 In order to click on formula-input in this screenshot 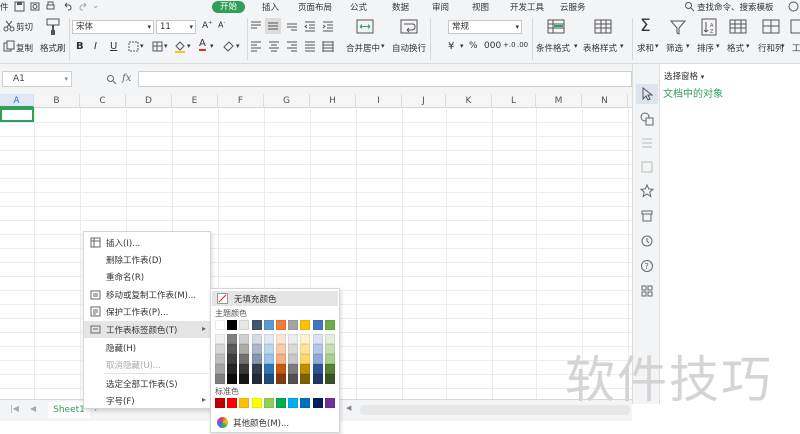, I will do `click(385, 79)`.